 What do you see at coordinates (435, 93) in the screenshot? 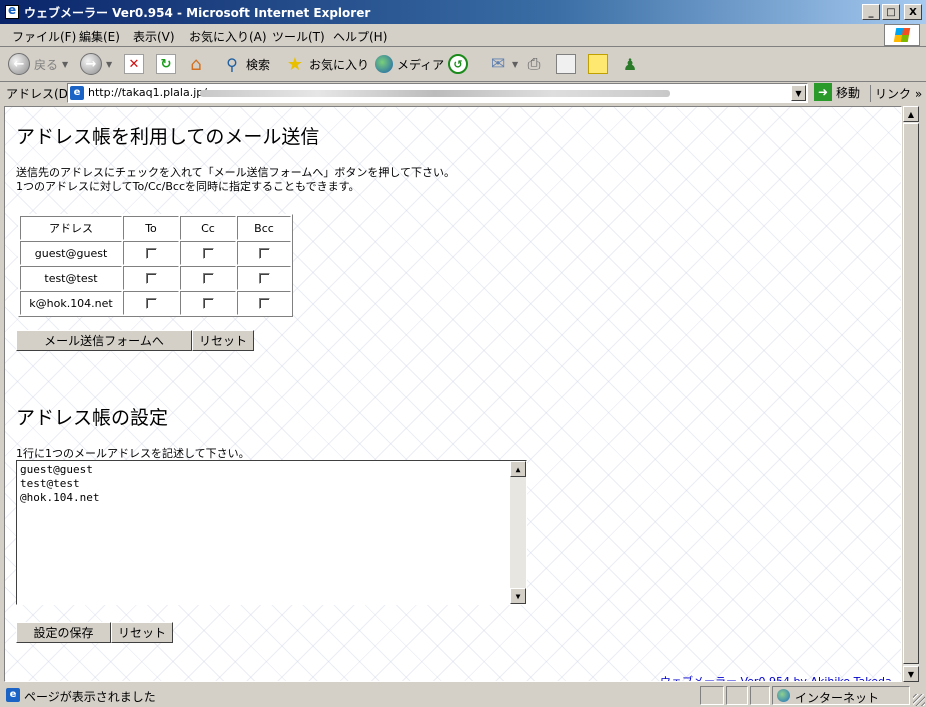
I see `address-redaction` at bounding box center [435, 93].